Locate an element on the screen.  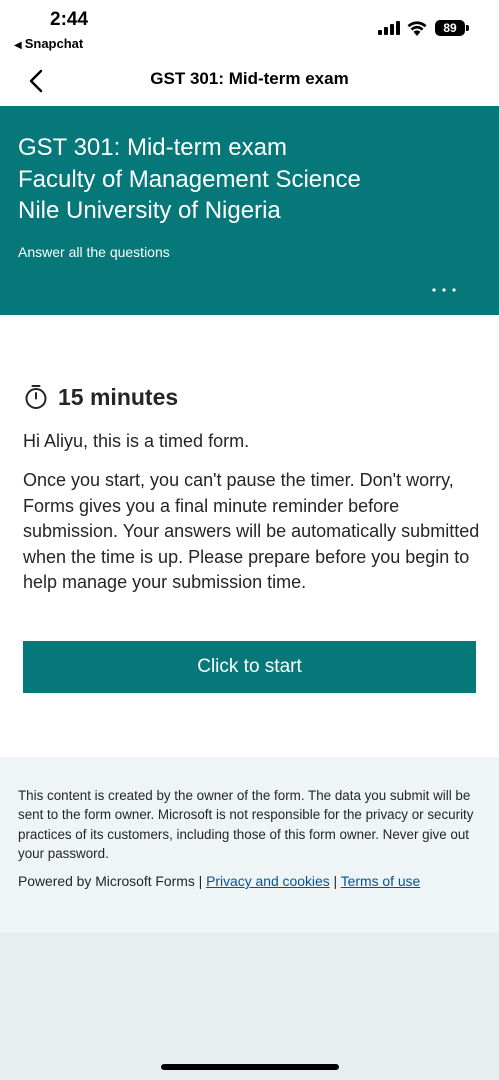
cellular-signal-icon is located at coordinates (389, 28).